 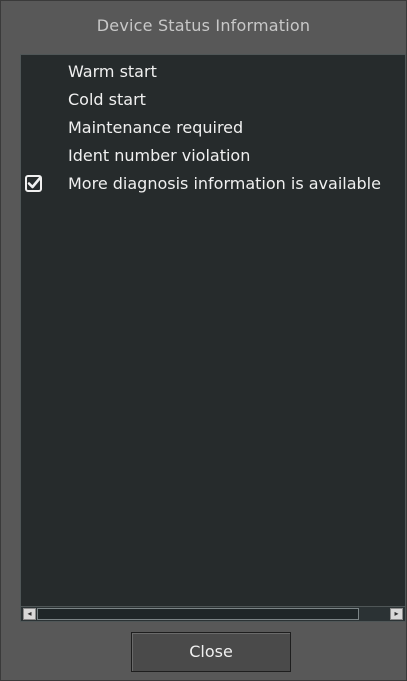 I want to click on list-item-label: Maintenance required, so click(x=156, y=127).